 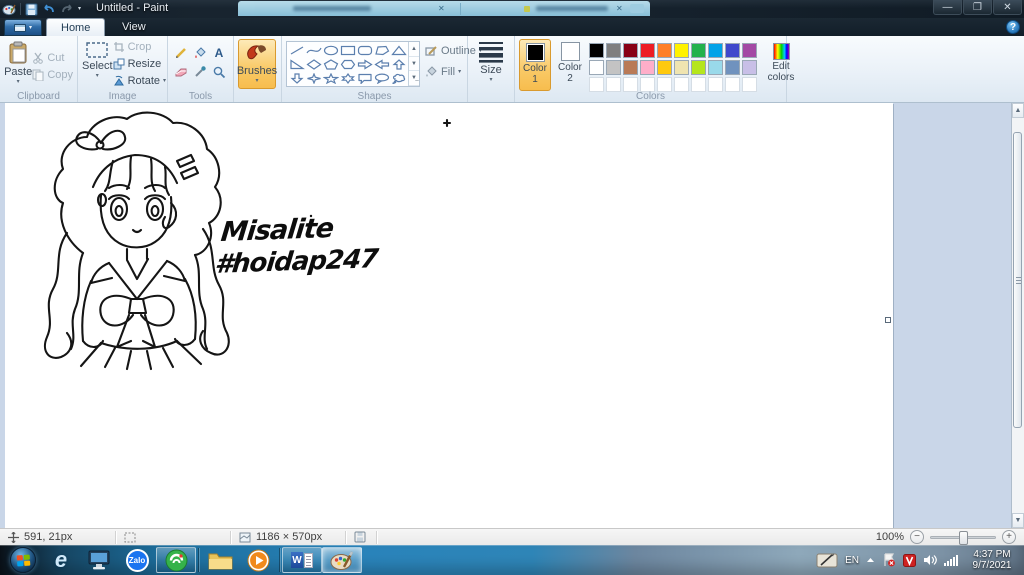 What do you see at coordinates (134, 27) in the screenshot?
I see `tab-view: View` at bounding box center [134, 27].